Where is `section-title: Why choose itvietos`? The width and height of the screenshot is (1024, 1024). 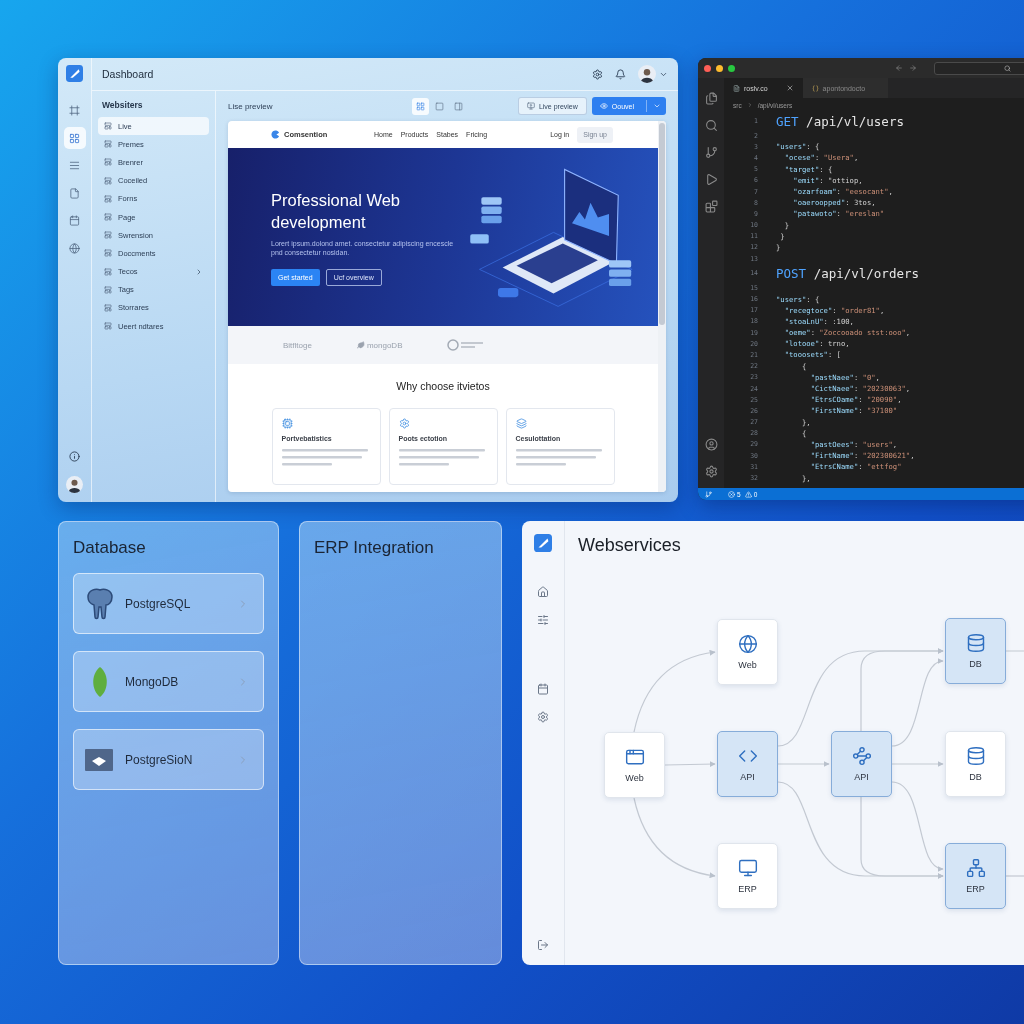
section-title: Why choose itvietos is located at coordinates (443, 386).